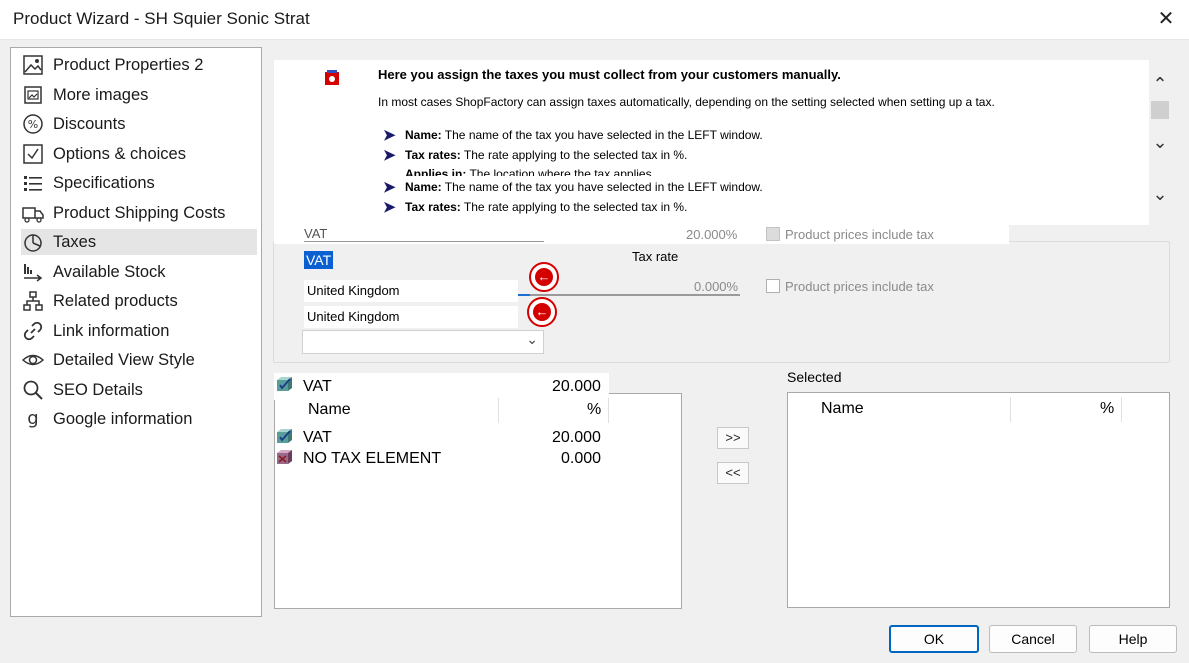 Image resolution: width=1189 pixels, height=663 pixels. Describe the element at coordinates (332, 77) in the screenshot. I see `help-book-icon` at that location.